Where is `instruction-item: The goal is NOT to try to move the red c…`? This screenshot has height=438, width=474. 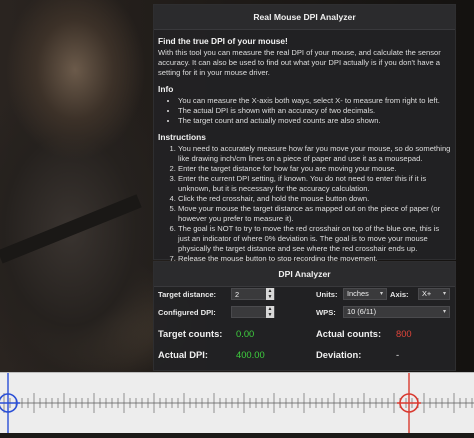
instruction-item: The goal is NOT to try to move the red c… is located at coordinates (314, 239).